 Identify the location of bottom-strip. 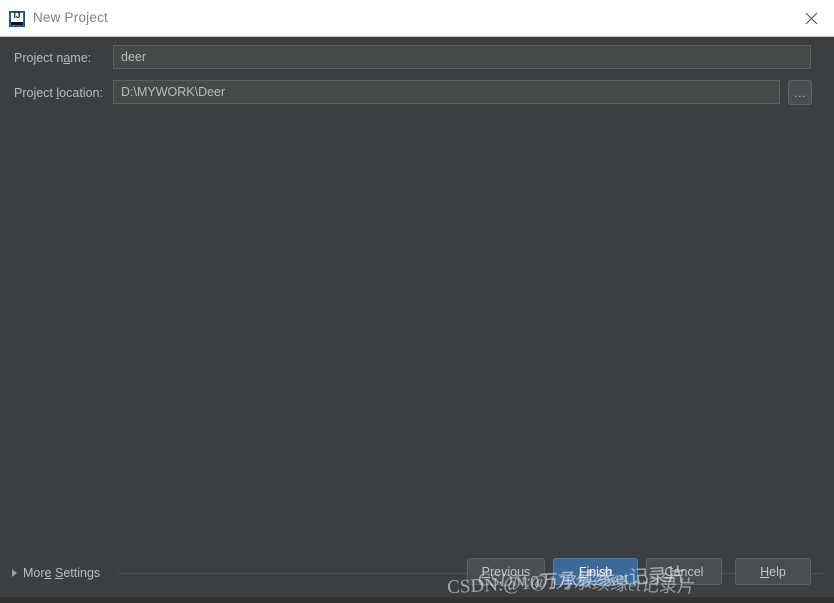
(417, 600).